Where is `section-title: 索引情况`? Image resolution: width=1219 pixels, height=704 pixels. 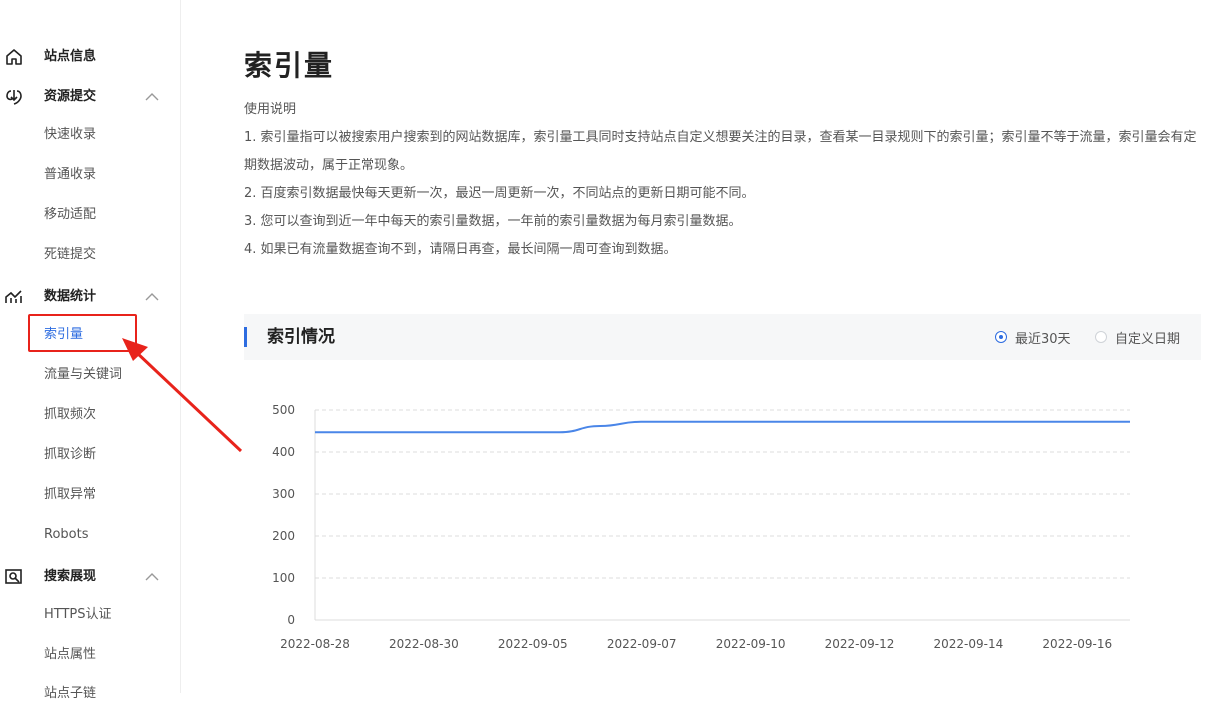
section-title: 索引情况 is located at coordinates (301, 337).